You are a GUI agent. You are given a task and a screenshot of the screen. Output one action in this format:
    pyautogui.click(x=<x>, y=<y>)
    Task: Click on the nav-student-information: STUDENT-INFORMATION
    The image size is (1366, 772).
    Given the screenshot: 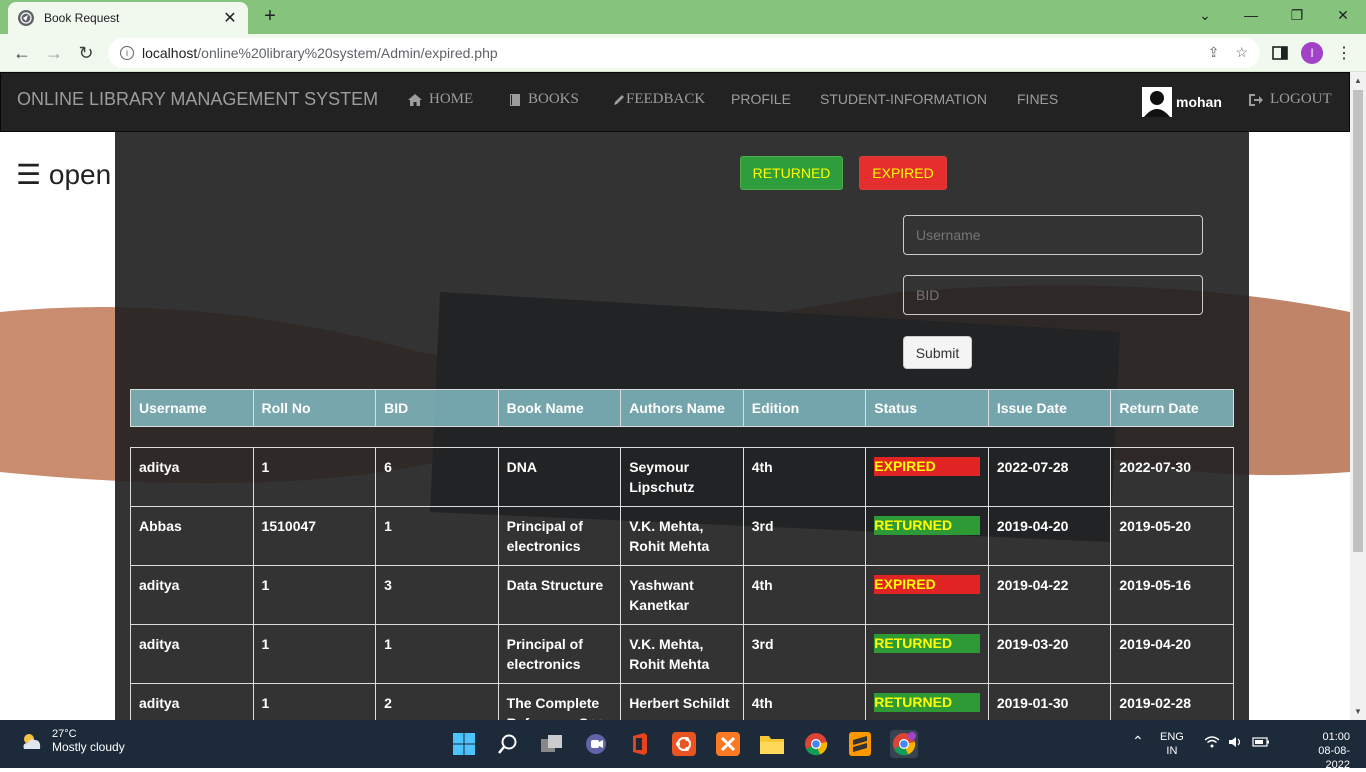 What is the action you would take?
    pyautogui.click(x=903, y=99)
    